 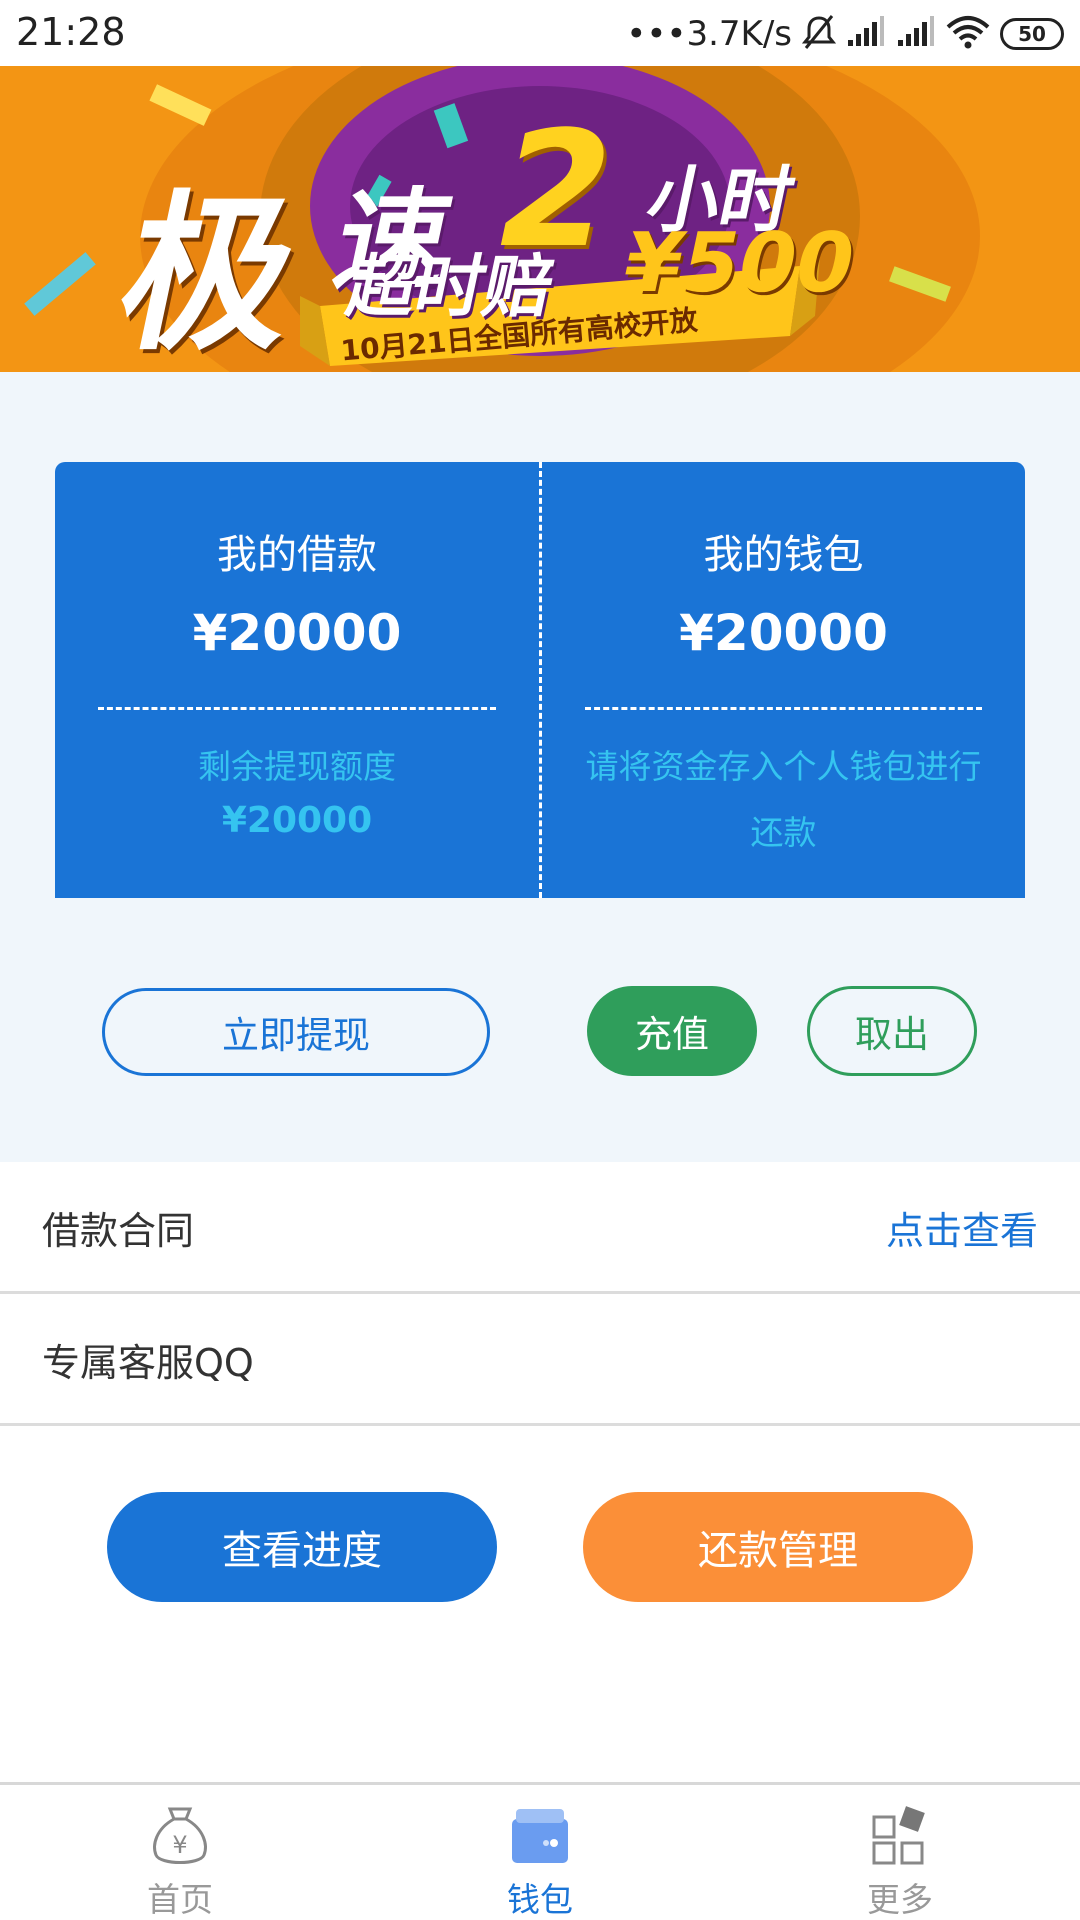 What do you see at coordinates (296, 1032) in the screenshot?
I see `withdraw-now-button: 立即提现` at bounding box center [296, 1032].